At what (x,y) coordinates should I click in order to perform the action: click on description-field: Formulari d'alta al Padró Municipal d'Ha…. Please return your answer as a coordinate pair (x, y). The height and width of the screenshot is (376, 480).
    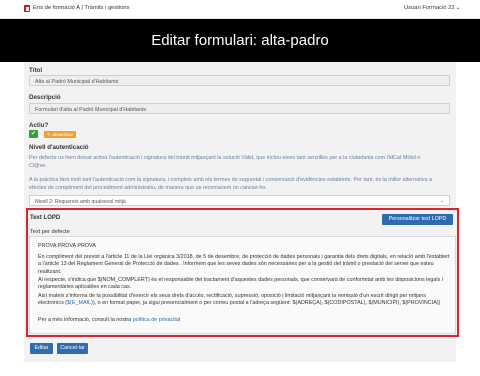
    Looking at the image, I should click on (239, 108).